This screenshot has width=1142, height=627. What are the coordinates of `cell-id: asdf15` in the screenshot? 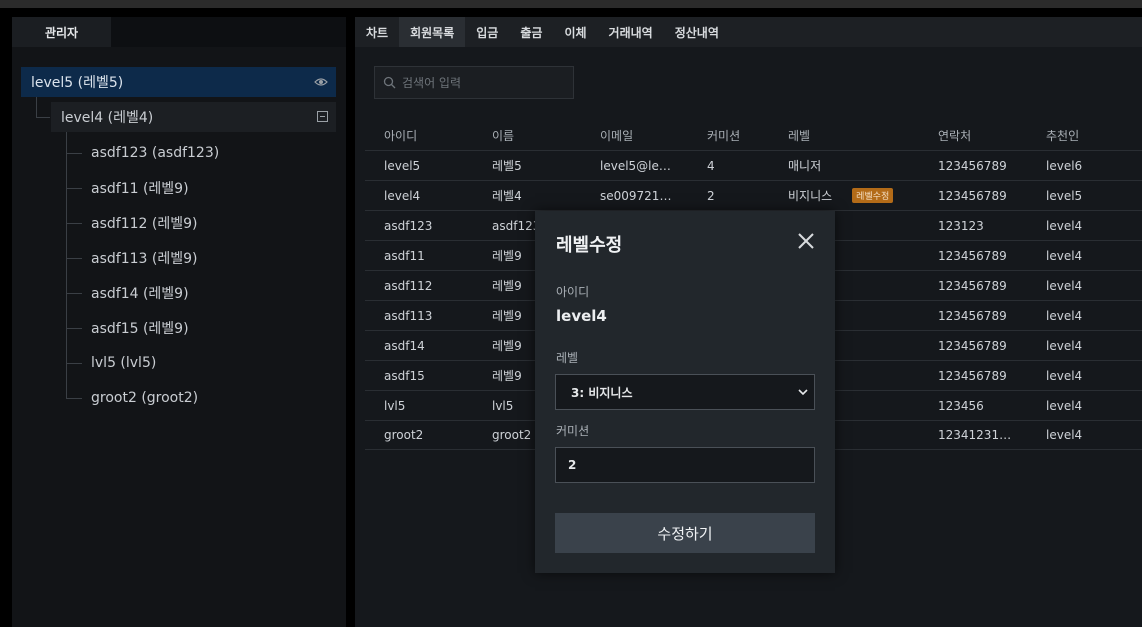 It's located at (419, 376).